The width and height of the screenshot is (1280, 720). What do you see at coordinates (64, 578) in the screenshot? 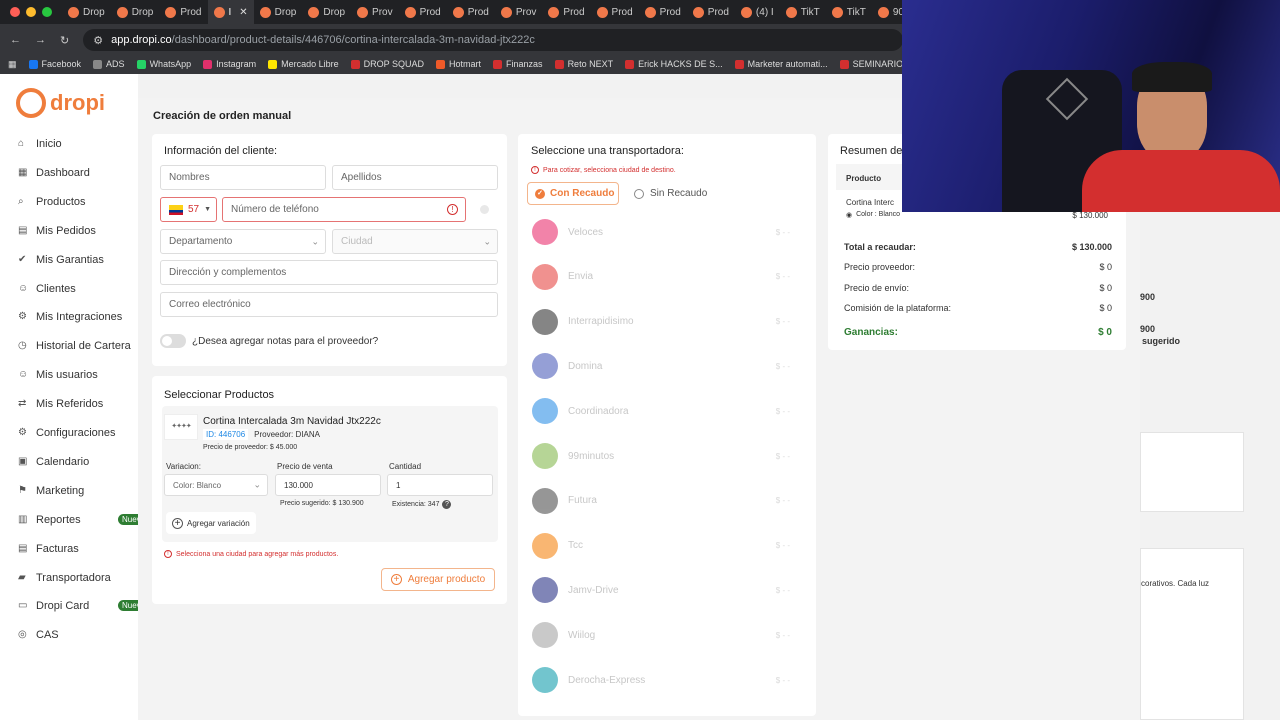
I see `sidebar-item-transportadora: ▰ Transportadora` at bounding box center [64, 578].